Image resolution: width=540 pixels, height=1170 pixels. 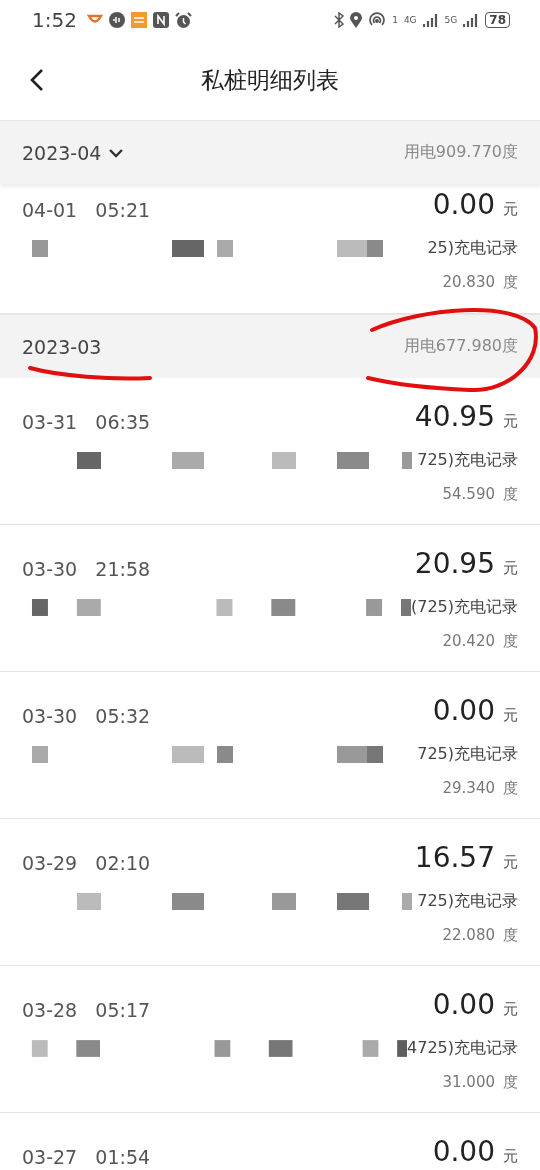 I want to click on record-datetime: 03-31 06:35, so click(x=86, y=422).